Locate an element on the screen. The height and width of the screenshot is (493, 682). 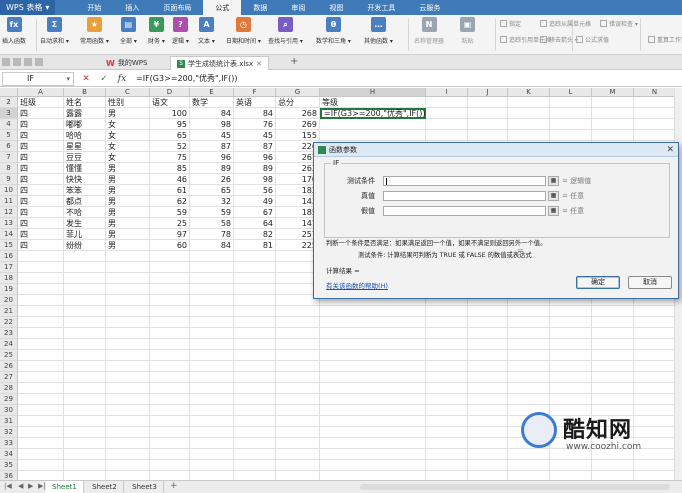
table-cell: 49 is located at coordinates (255, 201).